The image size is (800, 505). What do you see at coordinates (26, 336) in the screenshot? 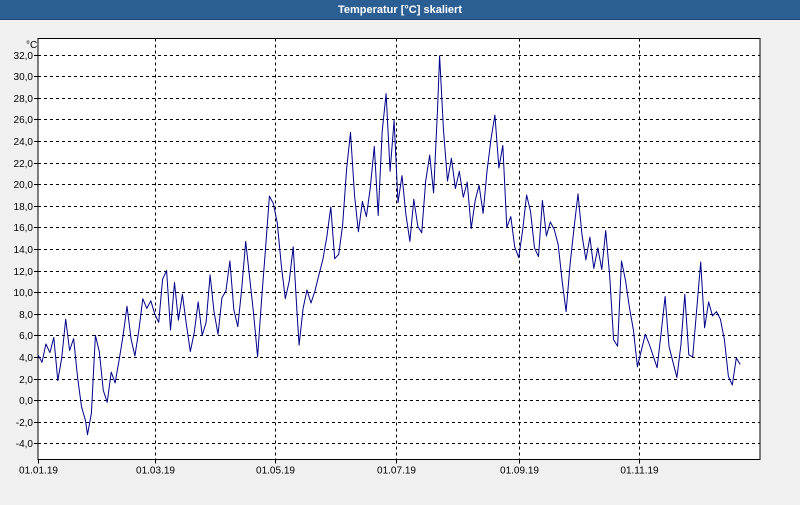
I see `y-tick-label: 6,0` at bounding box center [26, 336].